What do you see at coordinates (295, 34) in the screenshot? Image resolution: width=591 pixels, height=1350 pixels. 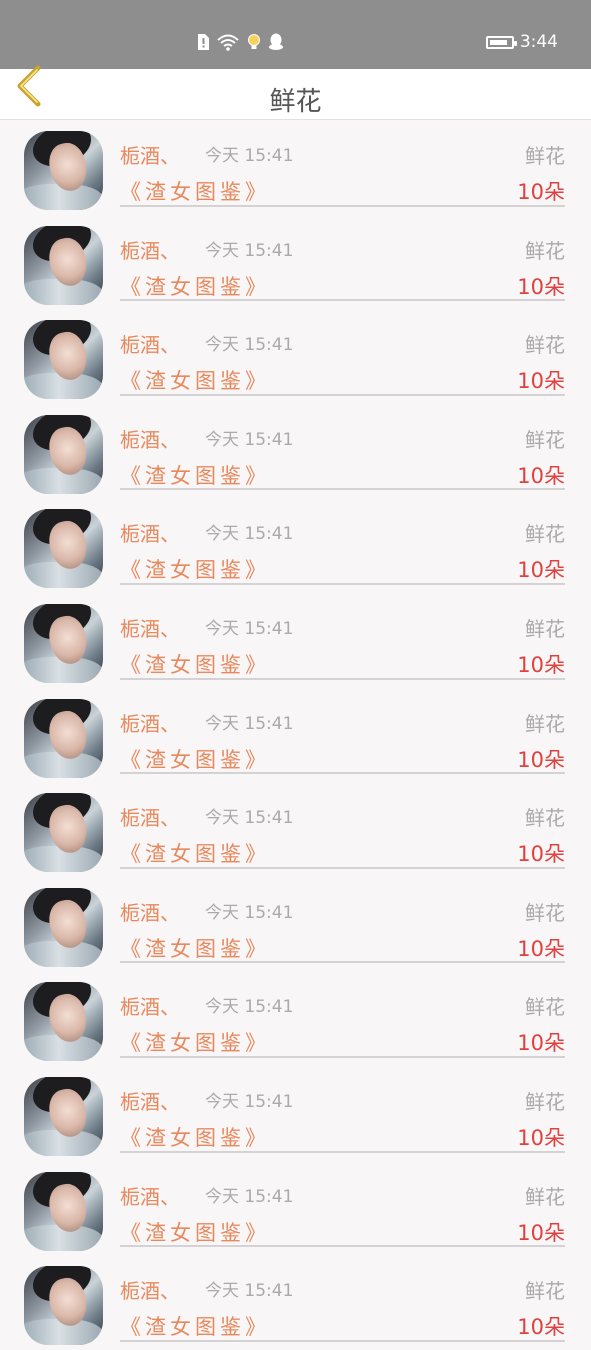 I see `status-bar: 3:44` at bounding box center [295, 34].